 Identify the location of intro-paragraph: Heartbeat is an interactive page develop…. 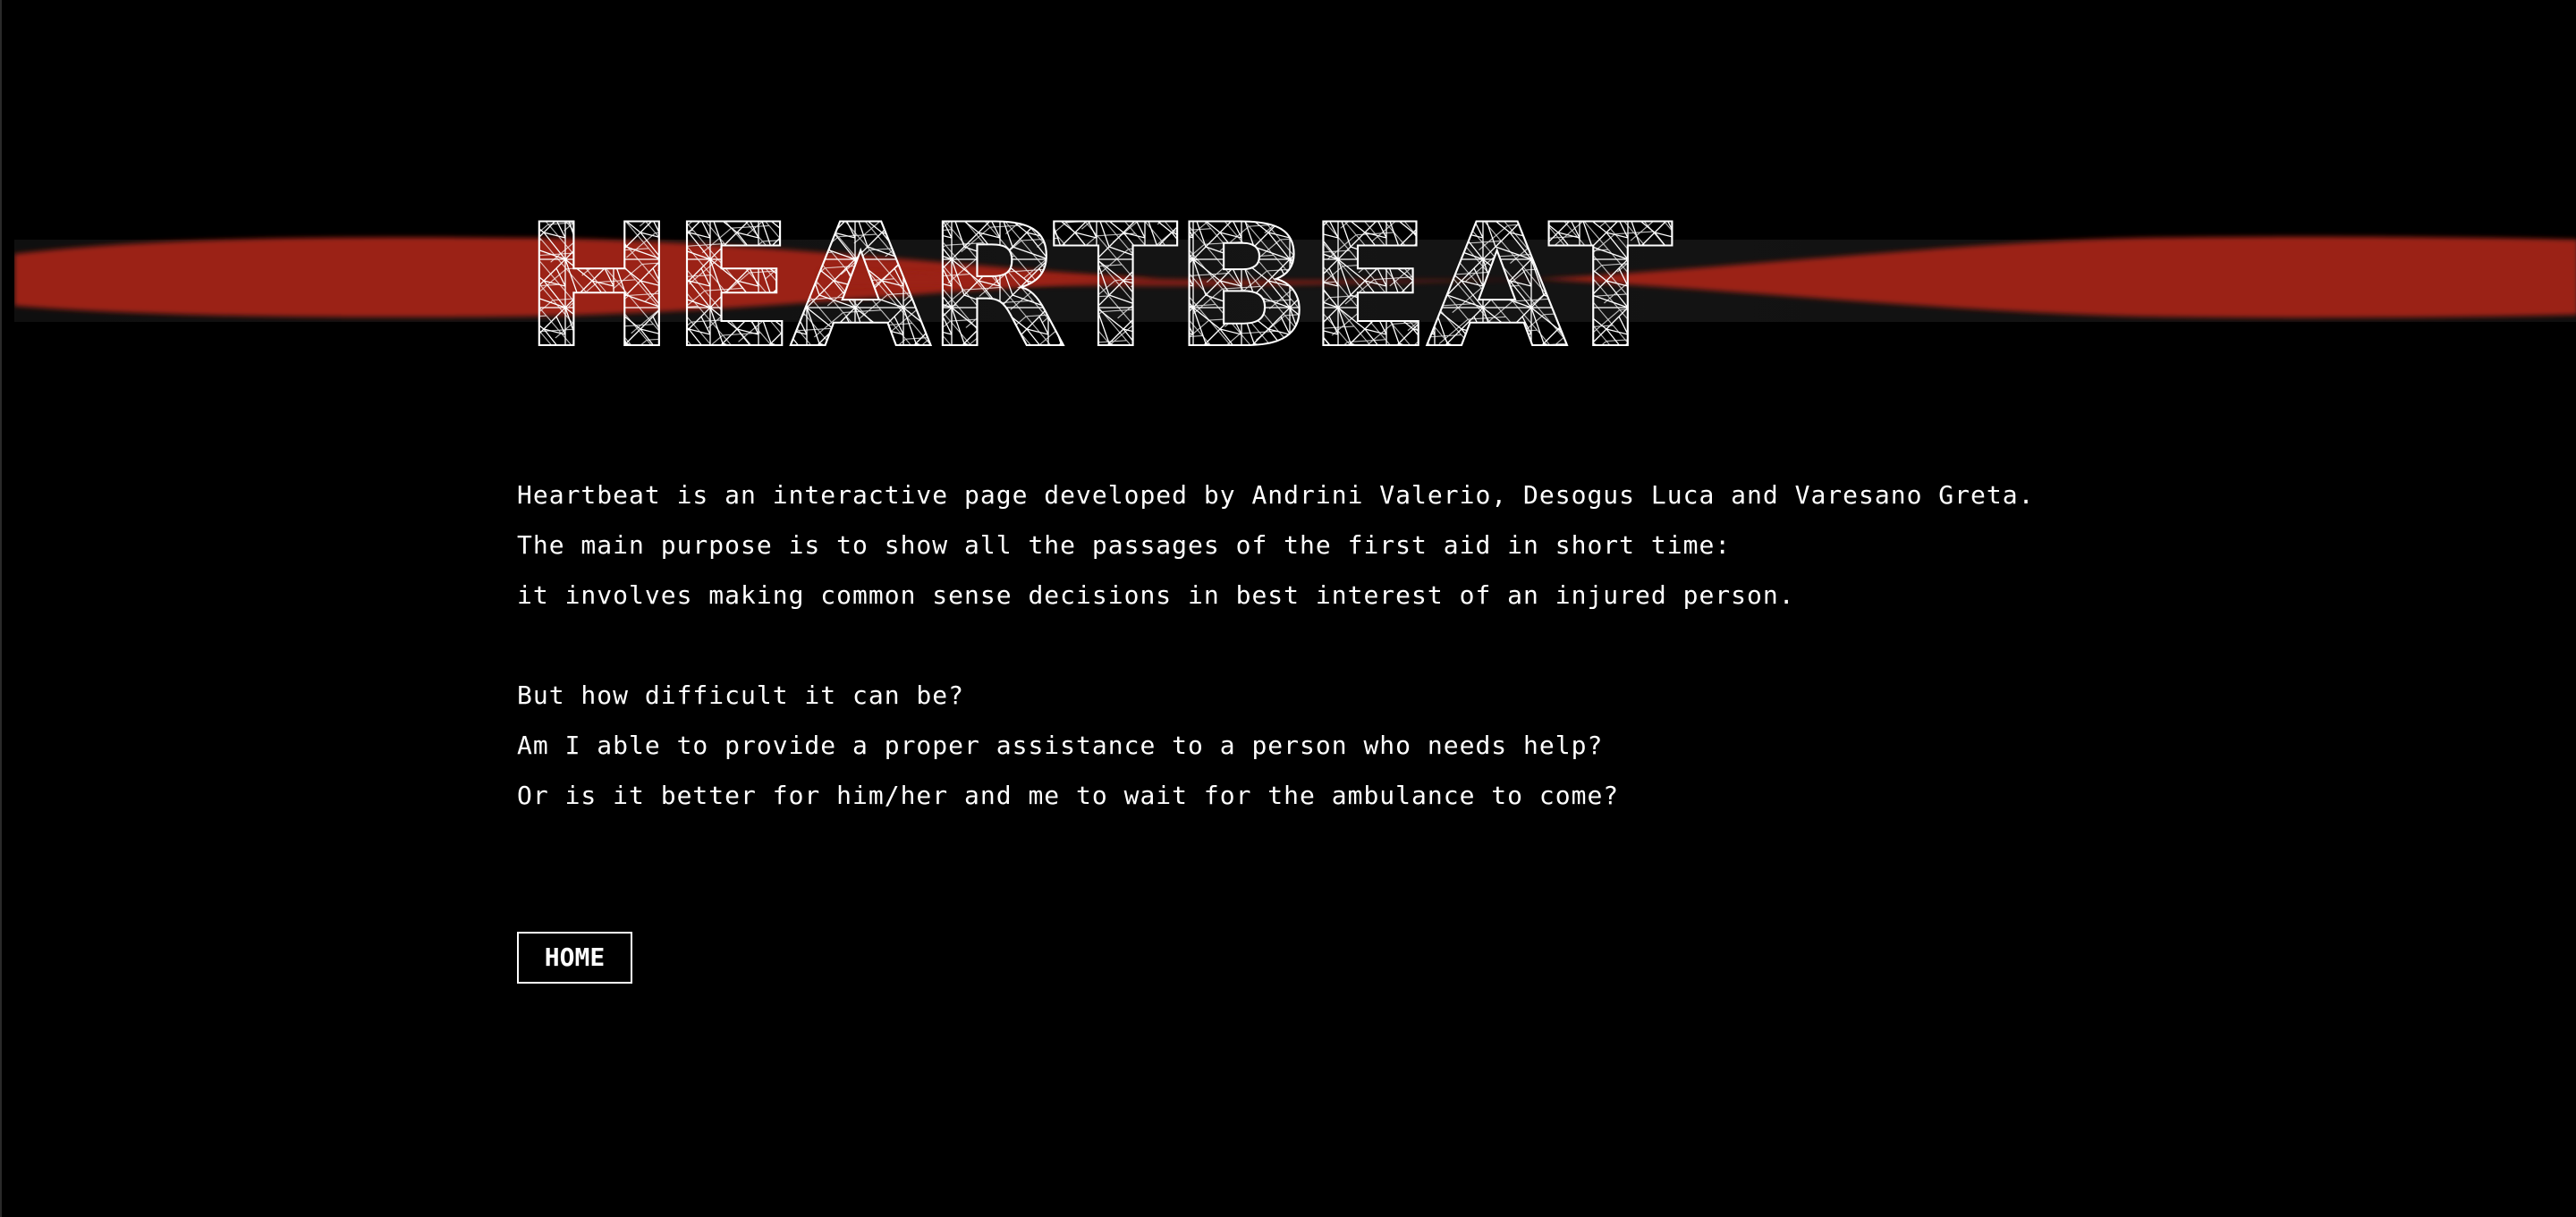
(1456, 545).